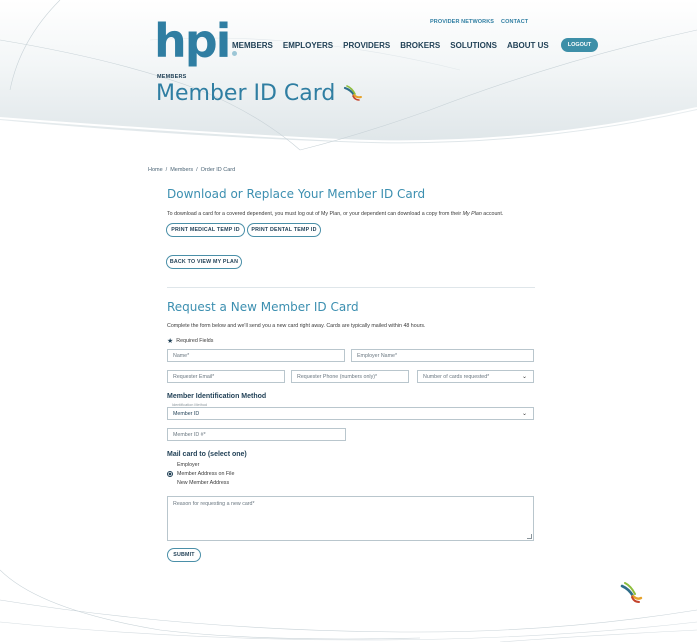 The image size is (697, 642). What do you see at coordinates (214, 504) in the screenshot?
I see `reason-placeholder: Reason for requesting a new card*` at bounding box center [214, 504].